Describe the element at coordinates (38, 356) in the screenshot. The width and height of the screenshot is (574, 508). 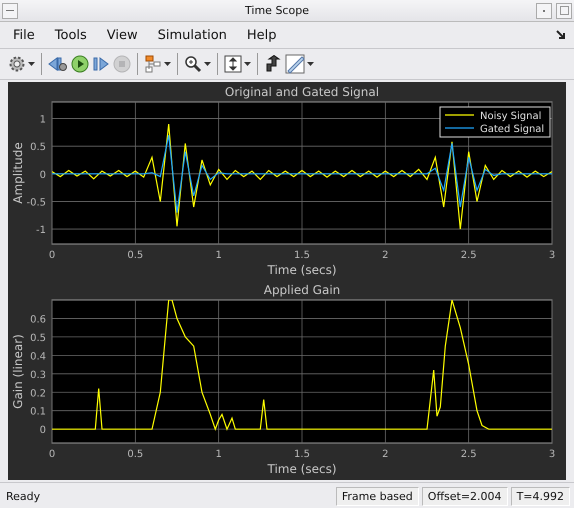
I see `y-tick-label: 0.4` at that location.